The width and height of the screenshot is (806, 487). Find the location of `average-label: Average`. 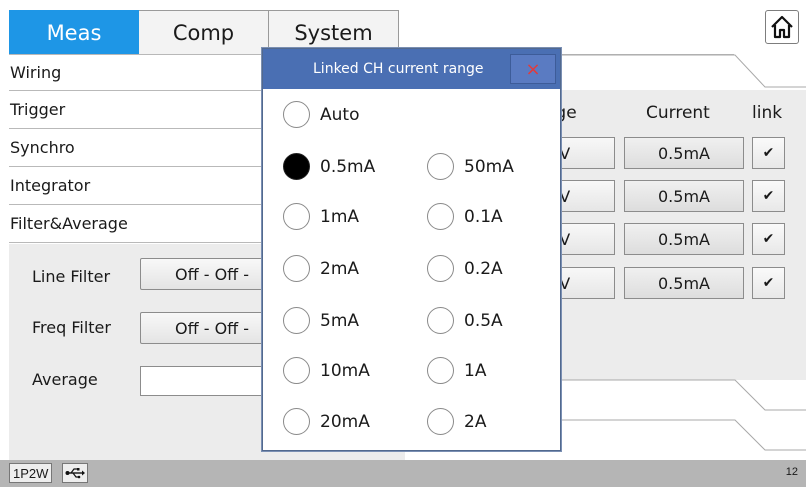

average-label: Average is located at coordinates (65, 379).